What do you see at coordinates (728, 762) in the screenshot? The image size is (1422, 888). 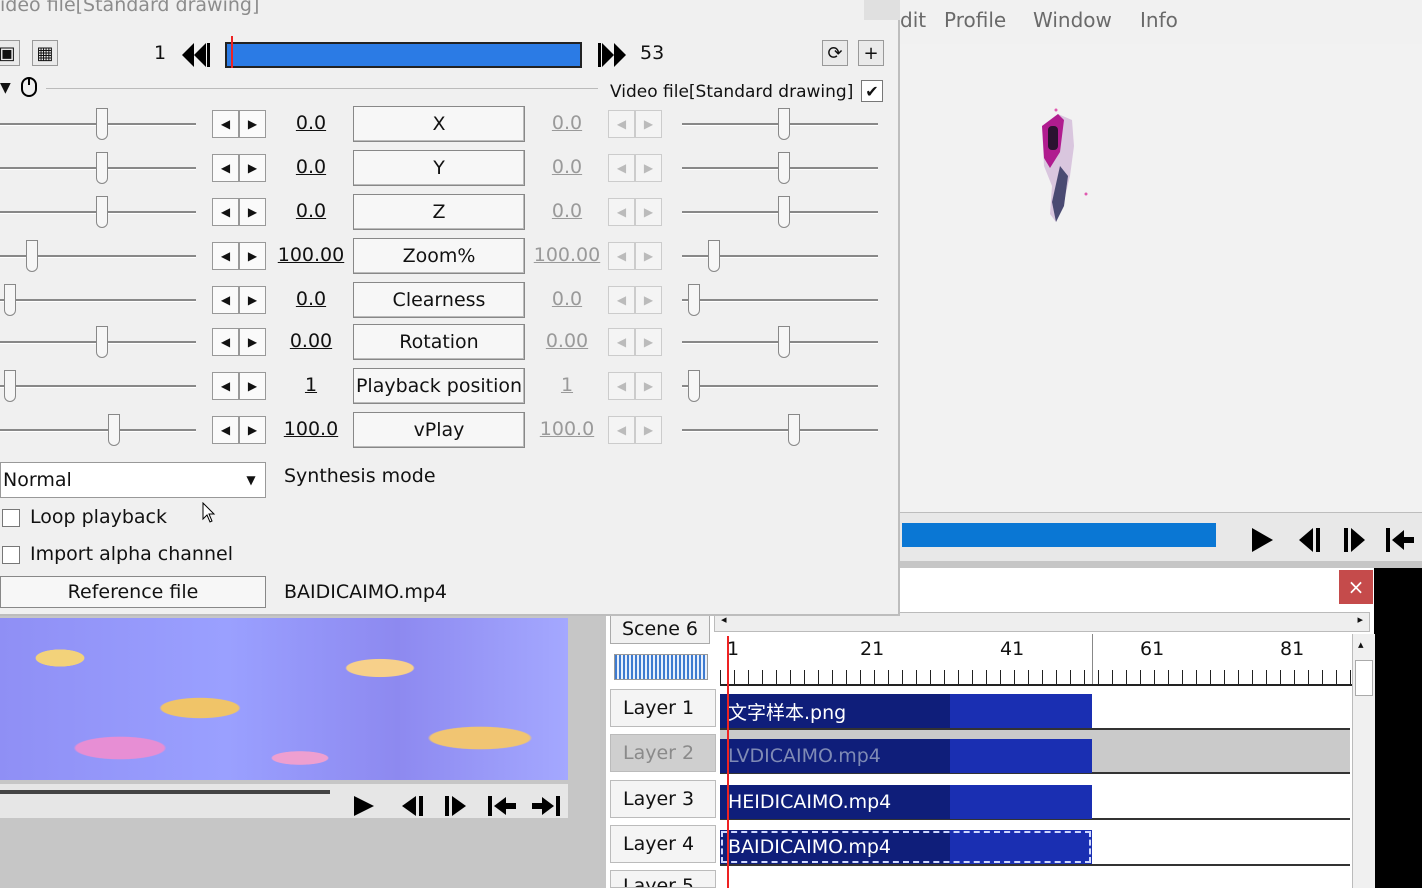 I see `playhead-cursor` at bounding box center [728, 762].